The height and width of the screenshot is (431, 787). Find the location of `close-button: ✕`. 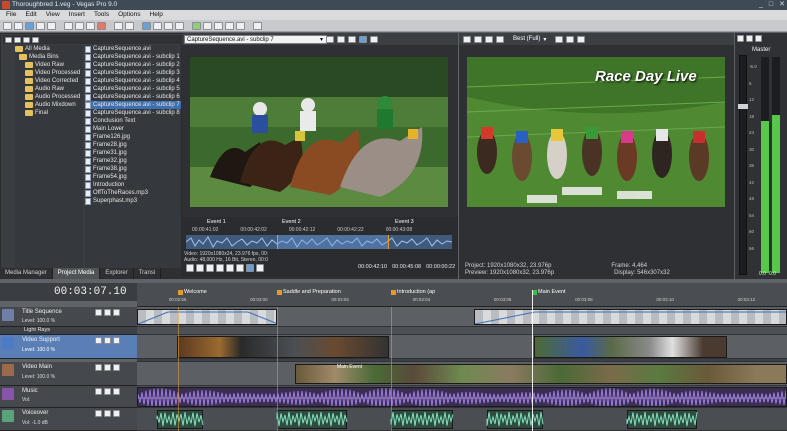

close-button: ✕ is located at coordinates (782, 5).